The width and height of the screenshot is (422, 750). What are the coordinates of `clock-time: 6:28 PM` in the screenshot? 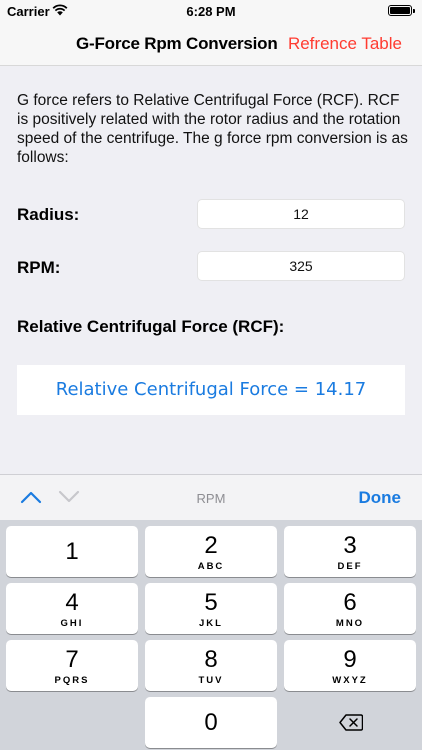 It's located at (211, 11).